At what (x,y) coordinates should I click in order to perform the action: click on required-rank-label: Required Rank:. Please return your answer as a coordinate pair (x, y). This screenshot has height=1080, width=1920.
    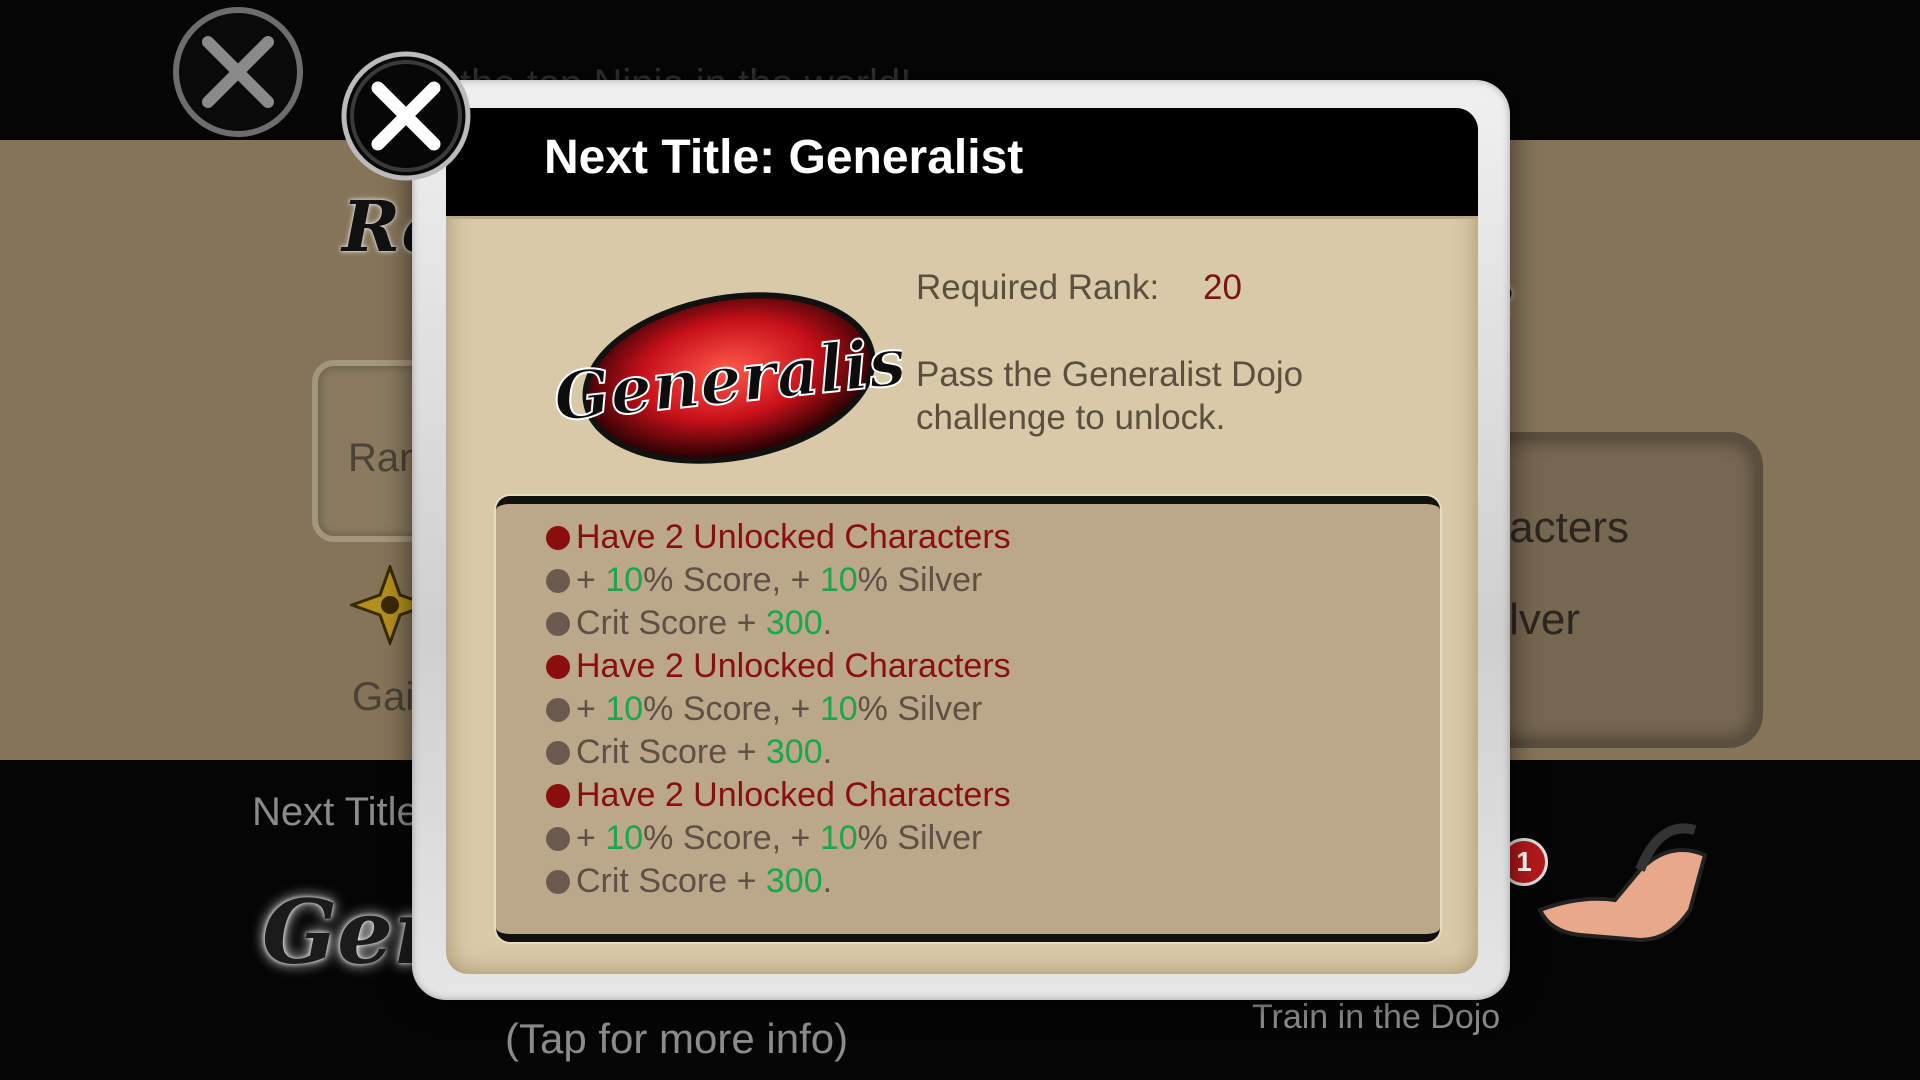
    Looking at the image, I should click on (1038, 287).